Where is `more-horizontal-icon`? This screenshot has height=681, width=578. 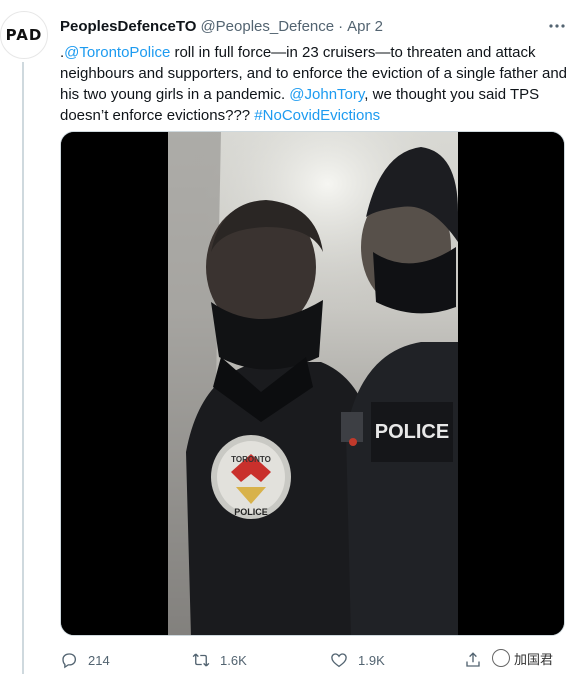 more-horizontal-icon is located at coordinates (557, 26).